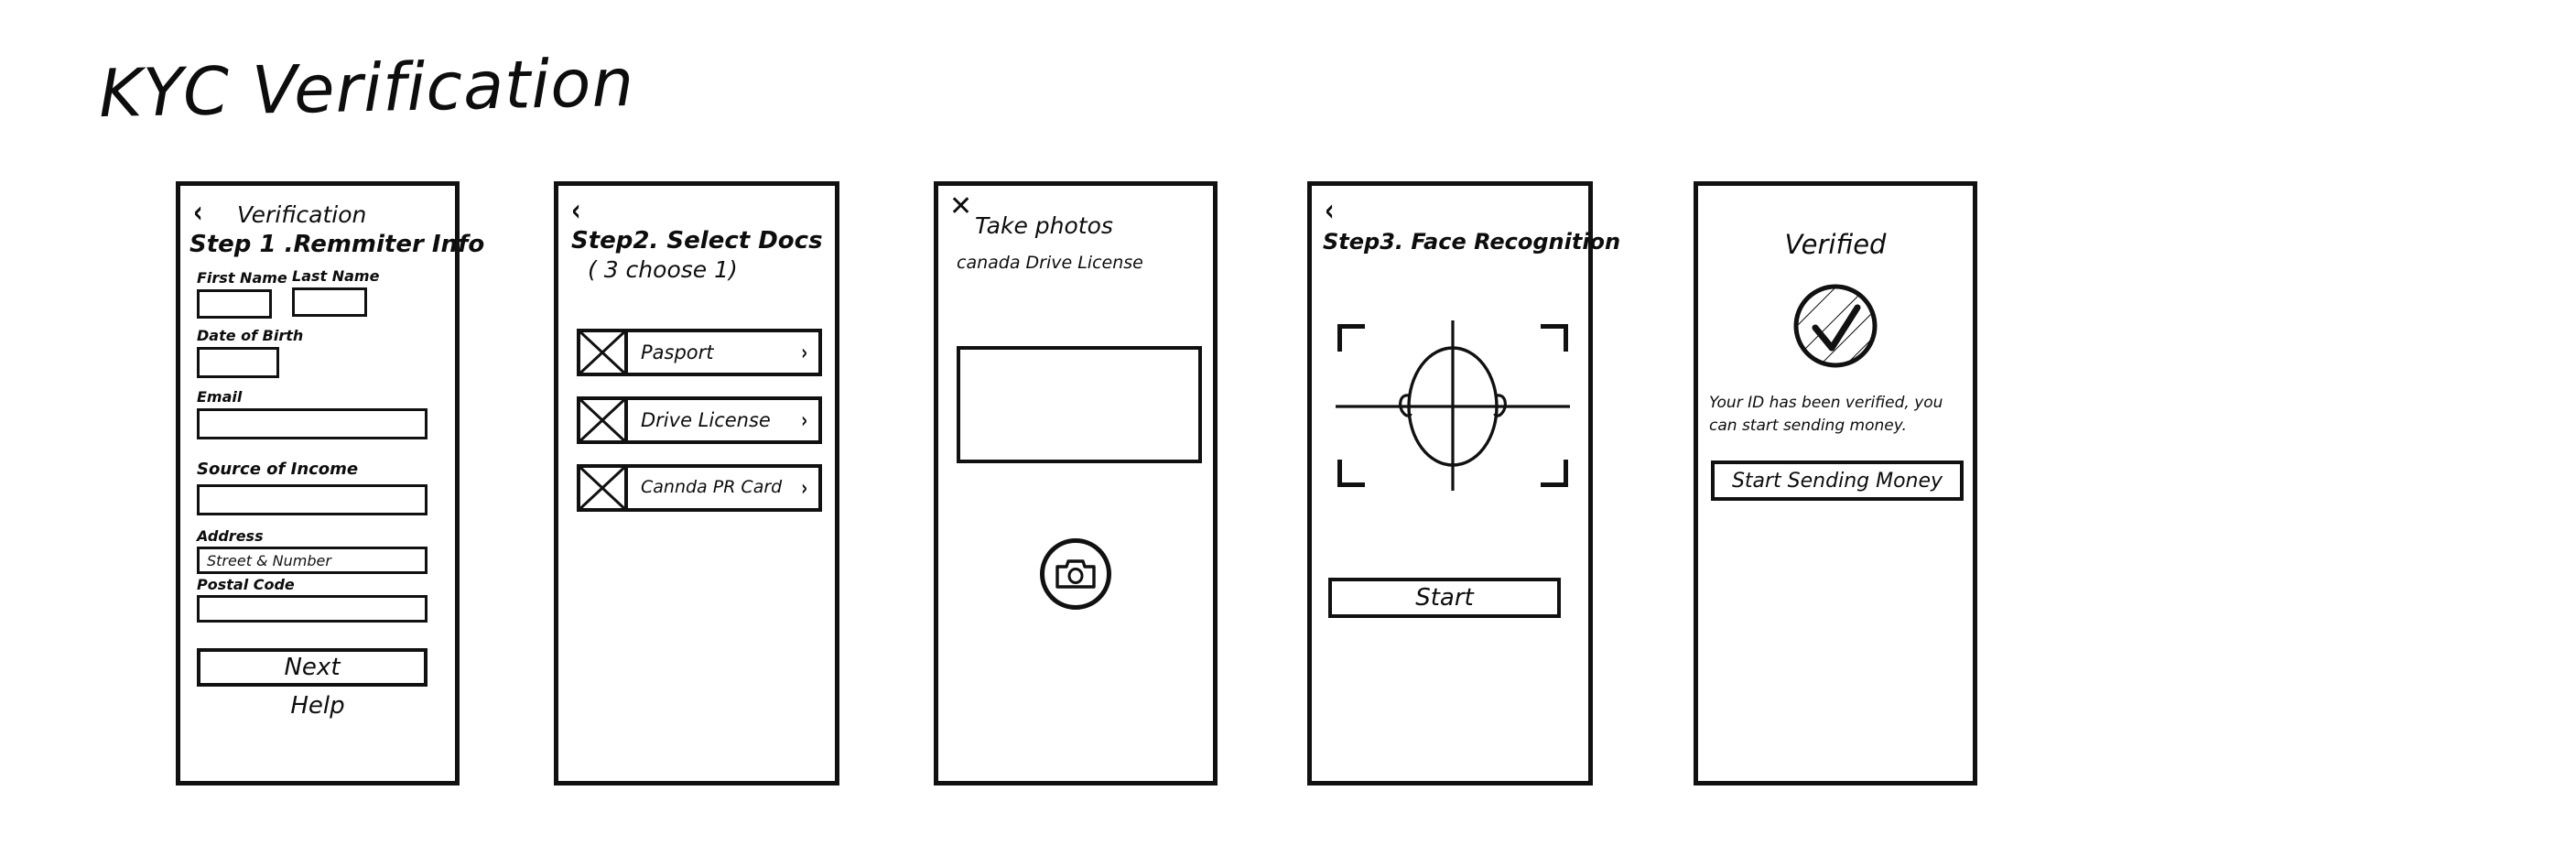 The image size is (2576, 856). I want to click on input-source-of-income, so click(313, 499).